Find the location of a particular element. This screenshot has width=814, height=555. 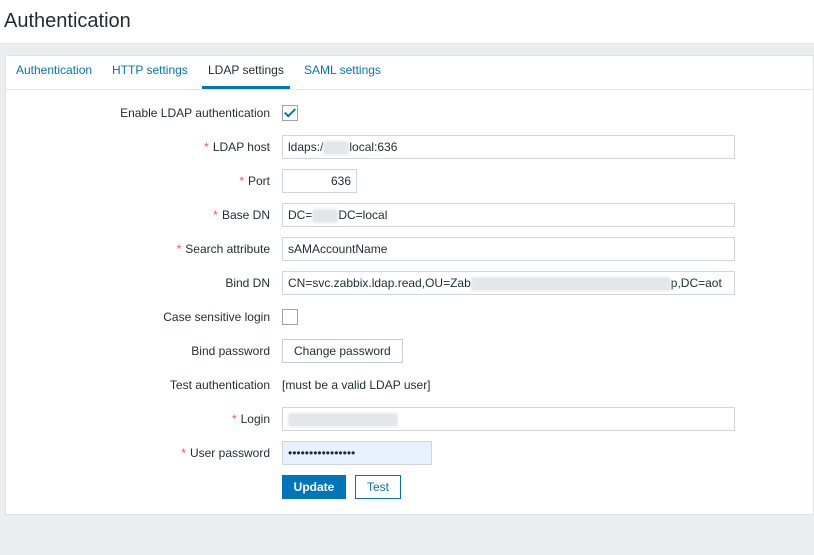

case-sensitive-row: Case sensitive login is located at coordinates (409, 317).